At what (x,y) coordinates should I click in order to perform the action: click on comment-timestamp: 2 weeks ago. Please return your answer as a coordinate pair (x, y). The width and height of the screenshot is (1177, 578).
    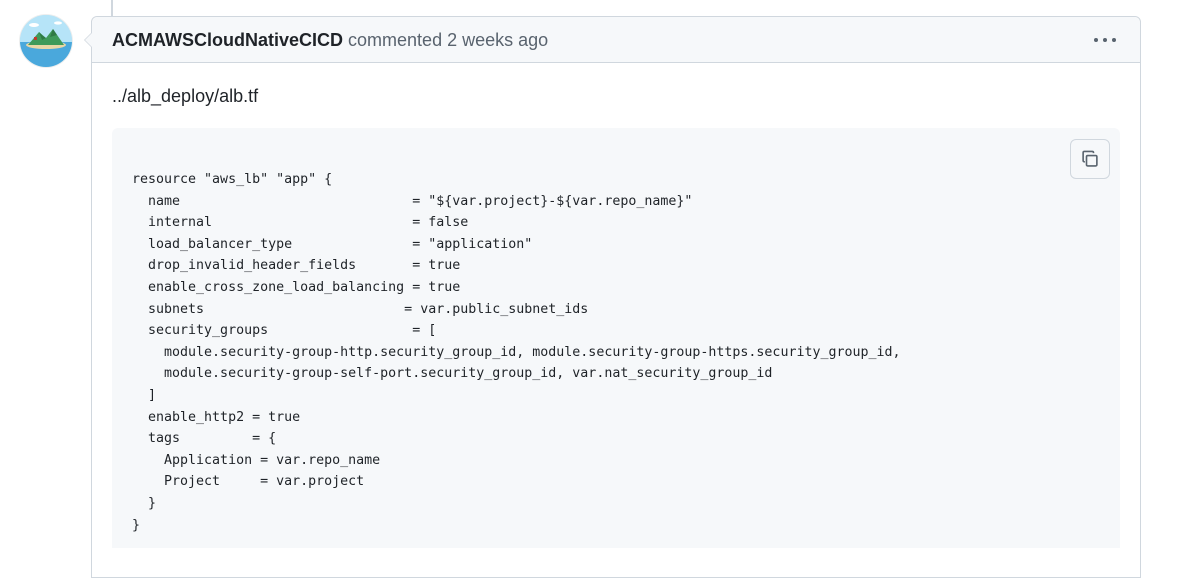
    Looking at the image, I should click on (497, 40).